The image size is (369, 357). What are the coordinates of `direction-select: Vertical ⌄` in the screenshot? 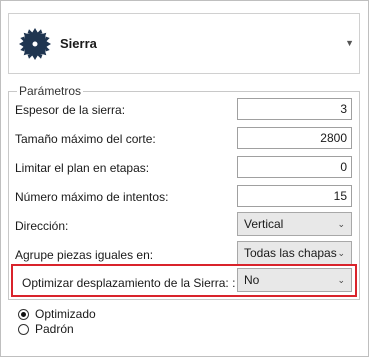 It's located at (294, 224).